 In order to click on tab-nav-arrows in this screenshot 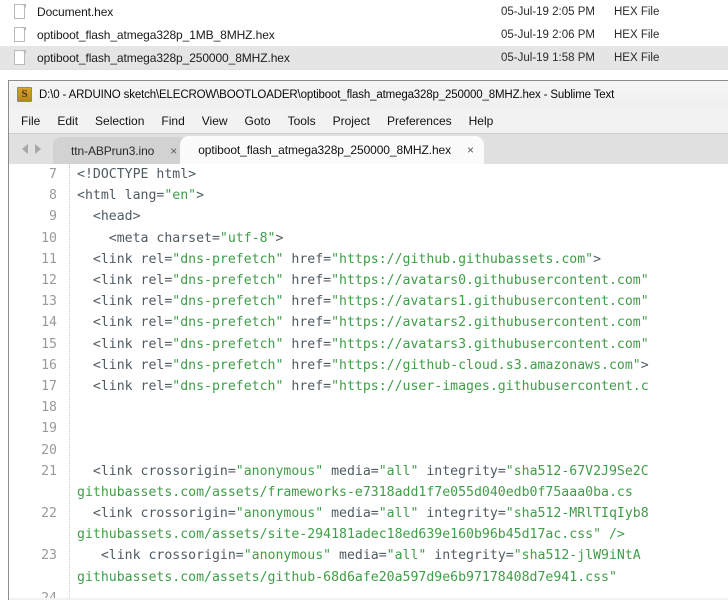, I will do `click(31, 149)`.